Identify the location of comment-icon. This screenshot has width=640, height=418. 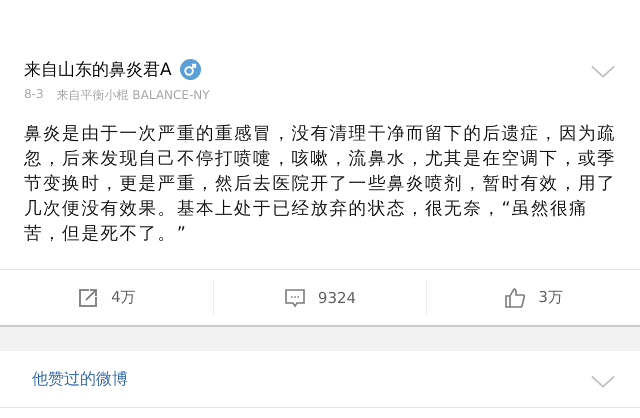
(295, 297).